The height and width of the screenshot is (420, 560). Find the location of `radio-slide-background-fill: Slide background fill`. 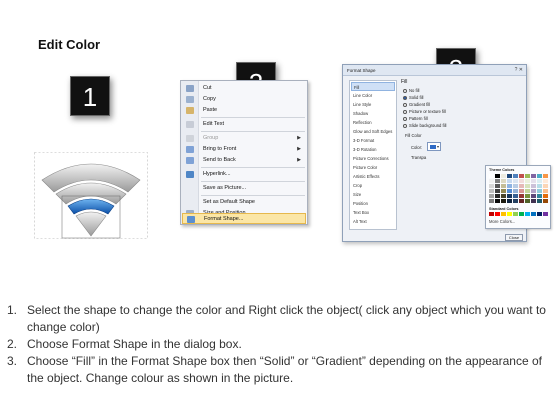

radio-slide-background-fill: Slide background fill is located at coordinates (424, 126).